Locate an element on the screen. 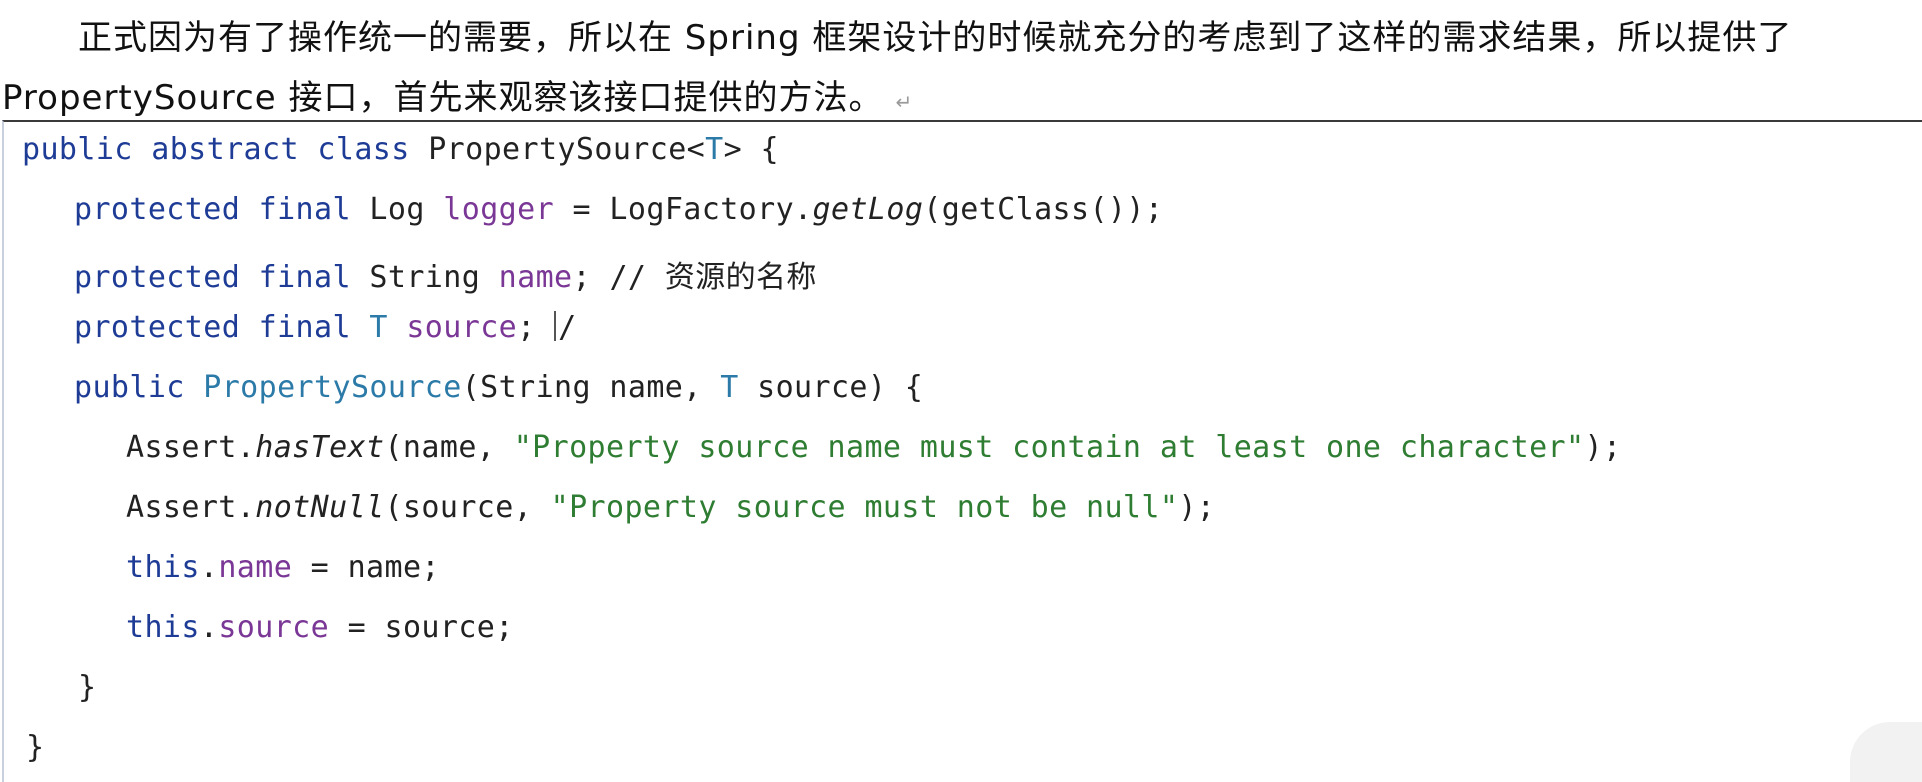 The height and width of the screenshot is (782, 1922). code-text: source) { is located at coordinates (831, 387).